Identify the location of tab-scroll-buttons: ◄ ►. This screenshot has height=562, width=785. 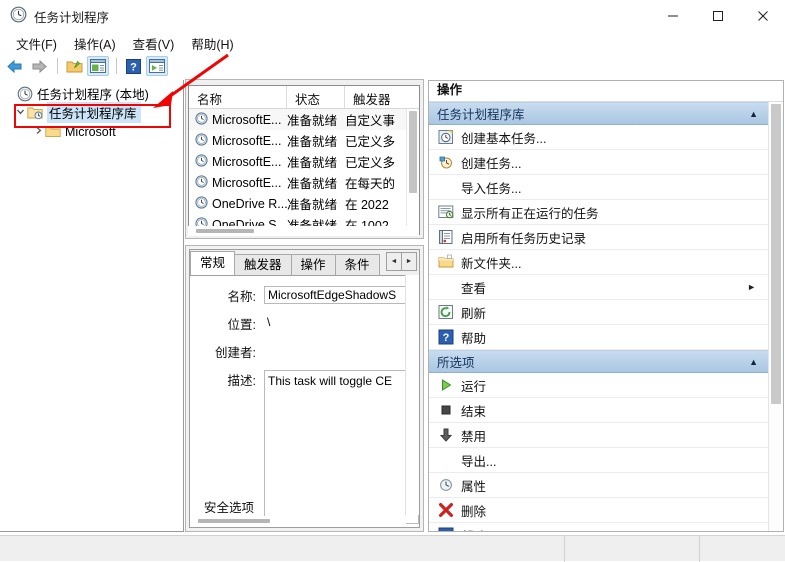
(401, 261).